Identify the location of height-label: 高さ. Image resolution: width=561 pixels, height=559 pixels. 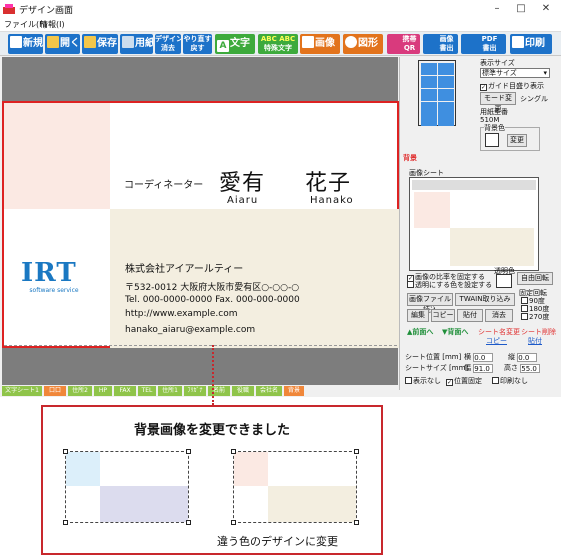
(511, 368).